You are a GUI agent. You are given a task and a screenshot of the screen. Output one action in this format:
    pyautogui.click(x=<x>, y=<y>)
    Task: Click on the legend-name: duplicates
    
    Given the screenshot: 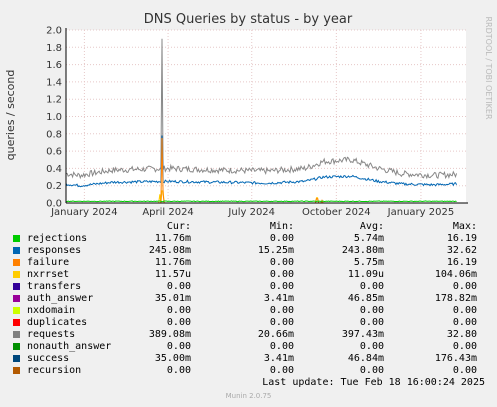 What is the action you would take?
    pyautogui.click(x=57, y=322)
    